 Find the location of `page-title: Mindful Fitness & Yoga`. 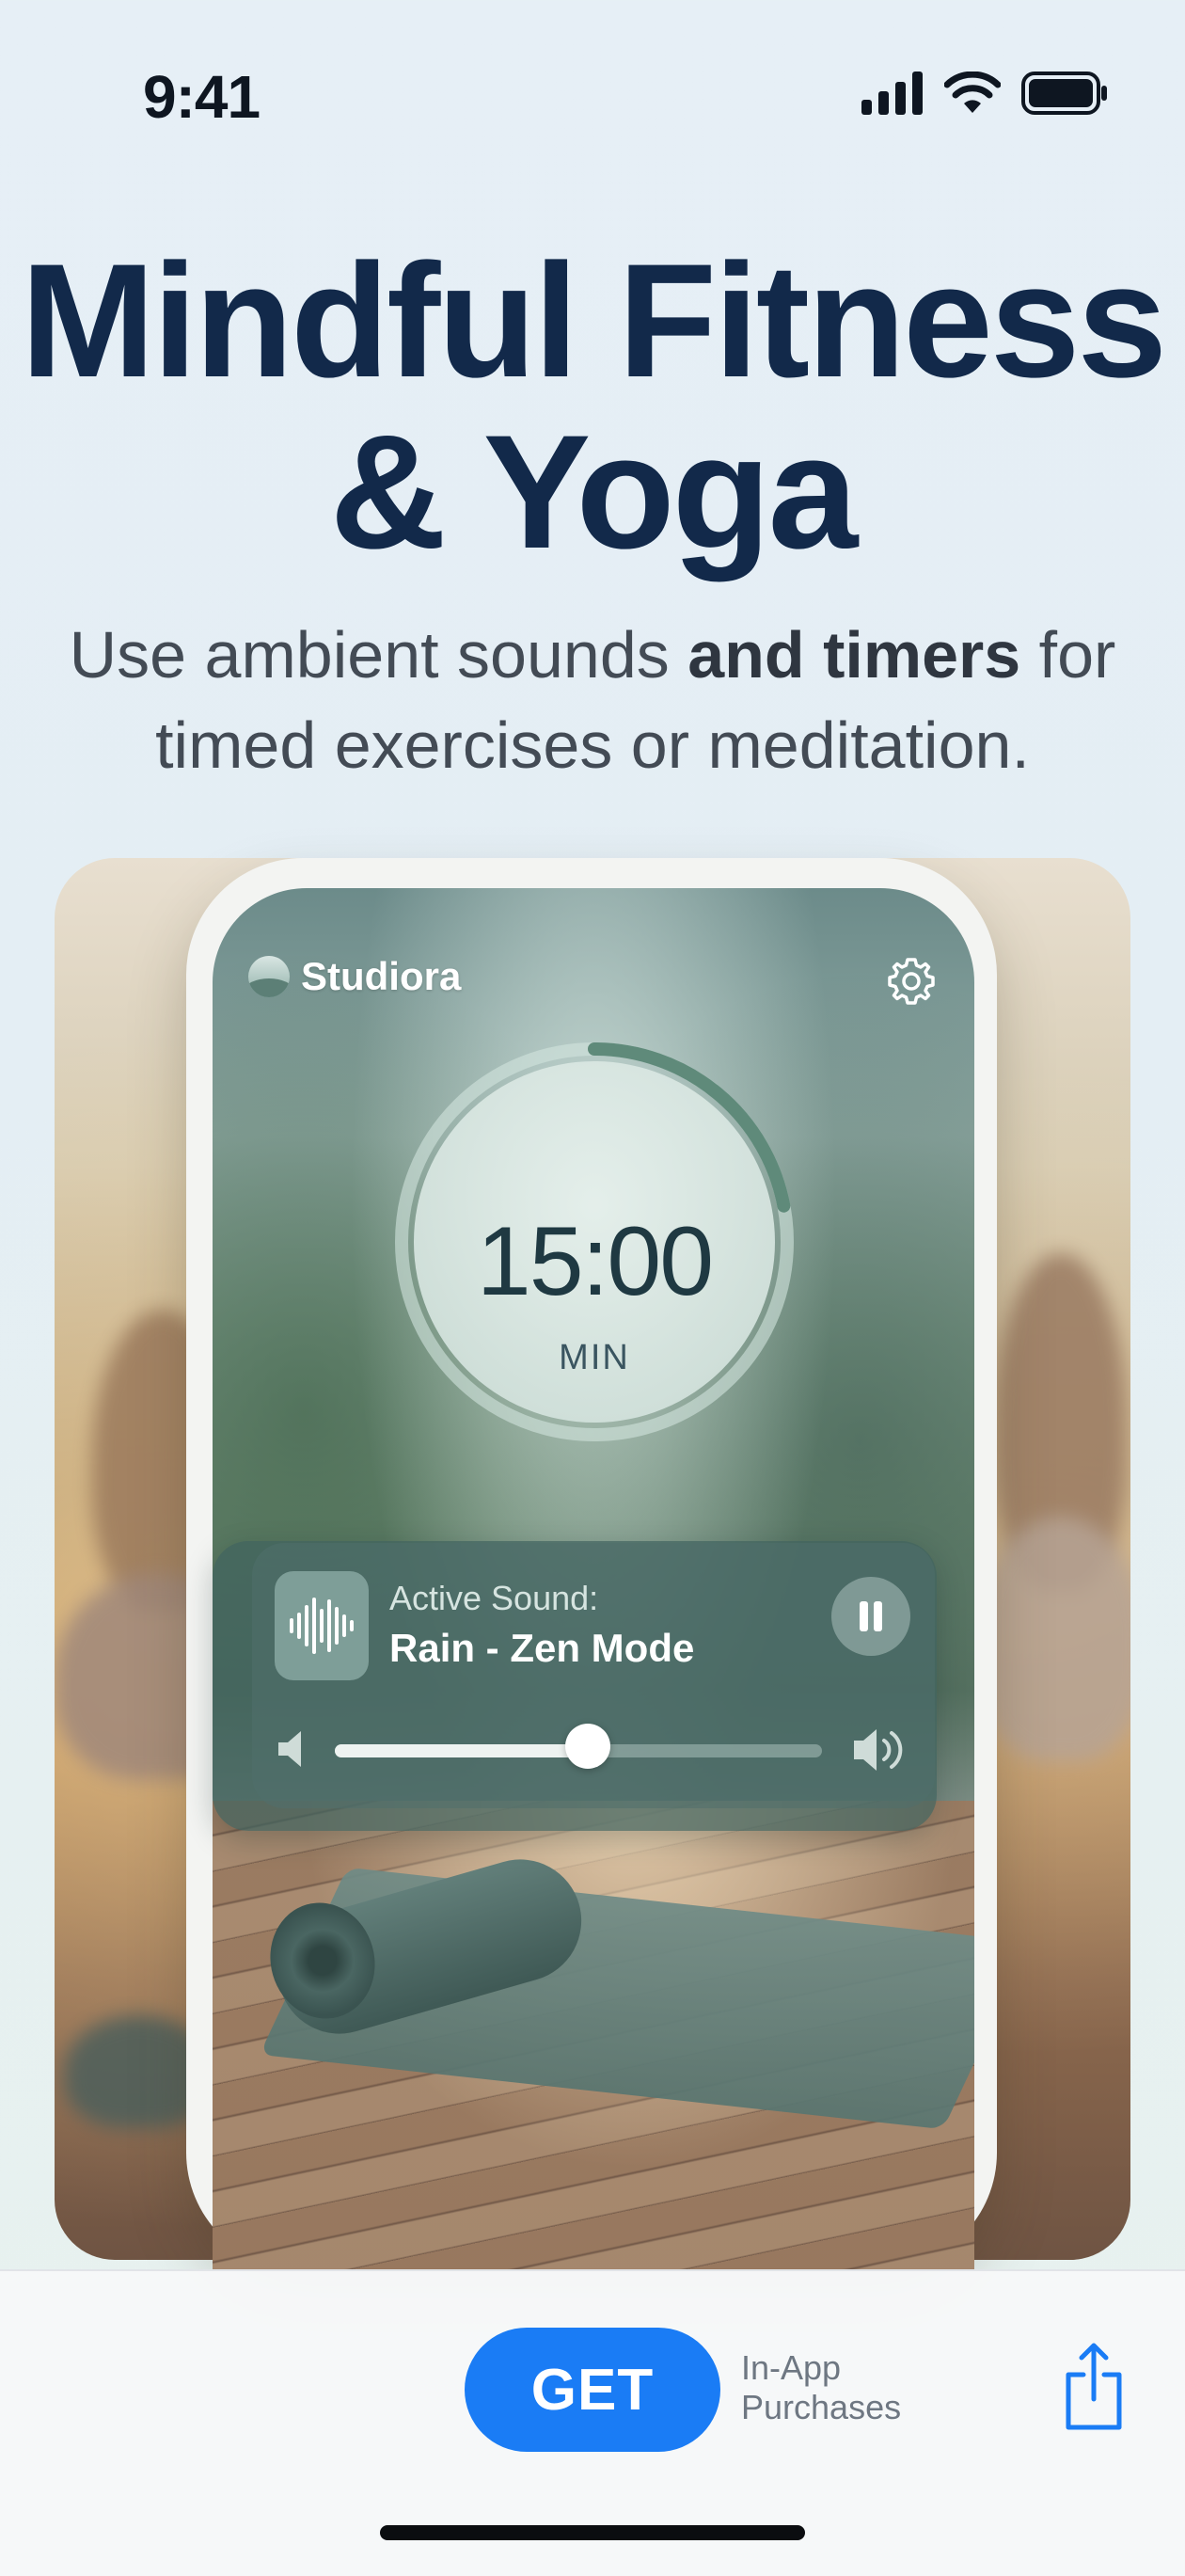

page-title: Mindful Fitness & Yoga is located at coordinates (592, 406).